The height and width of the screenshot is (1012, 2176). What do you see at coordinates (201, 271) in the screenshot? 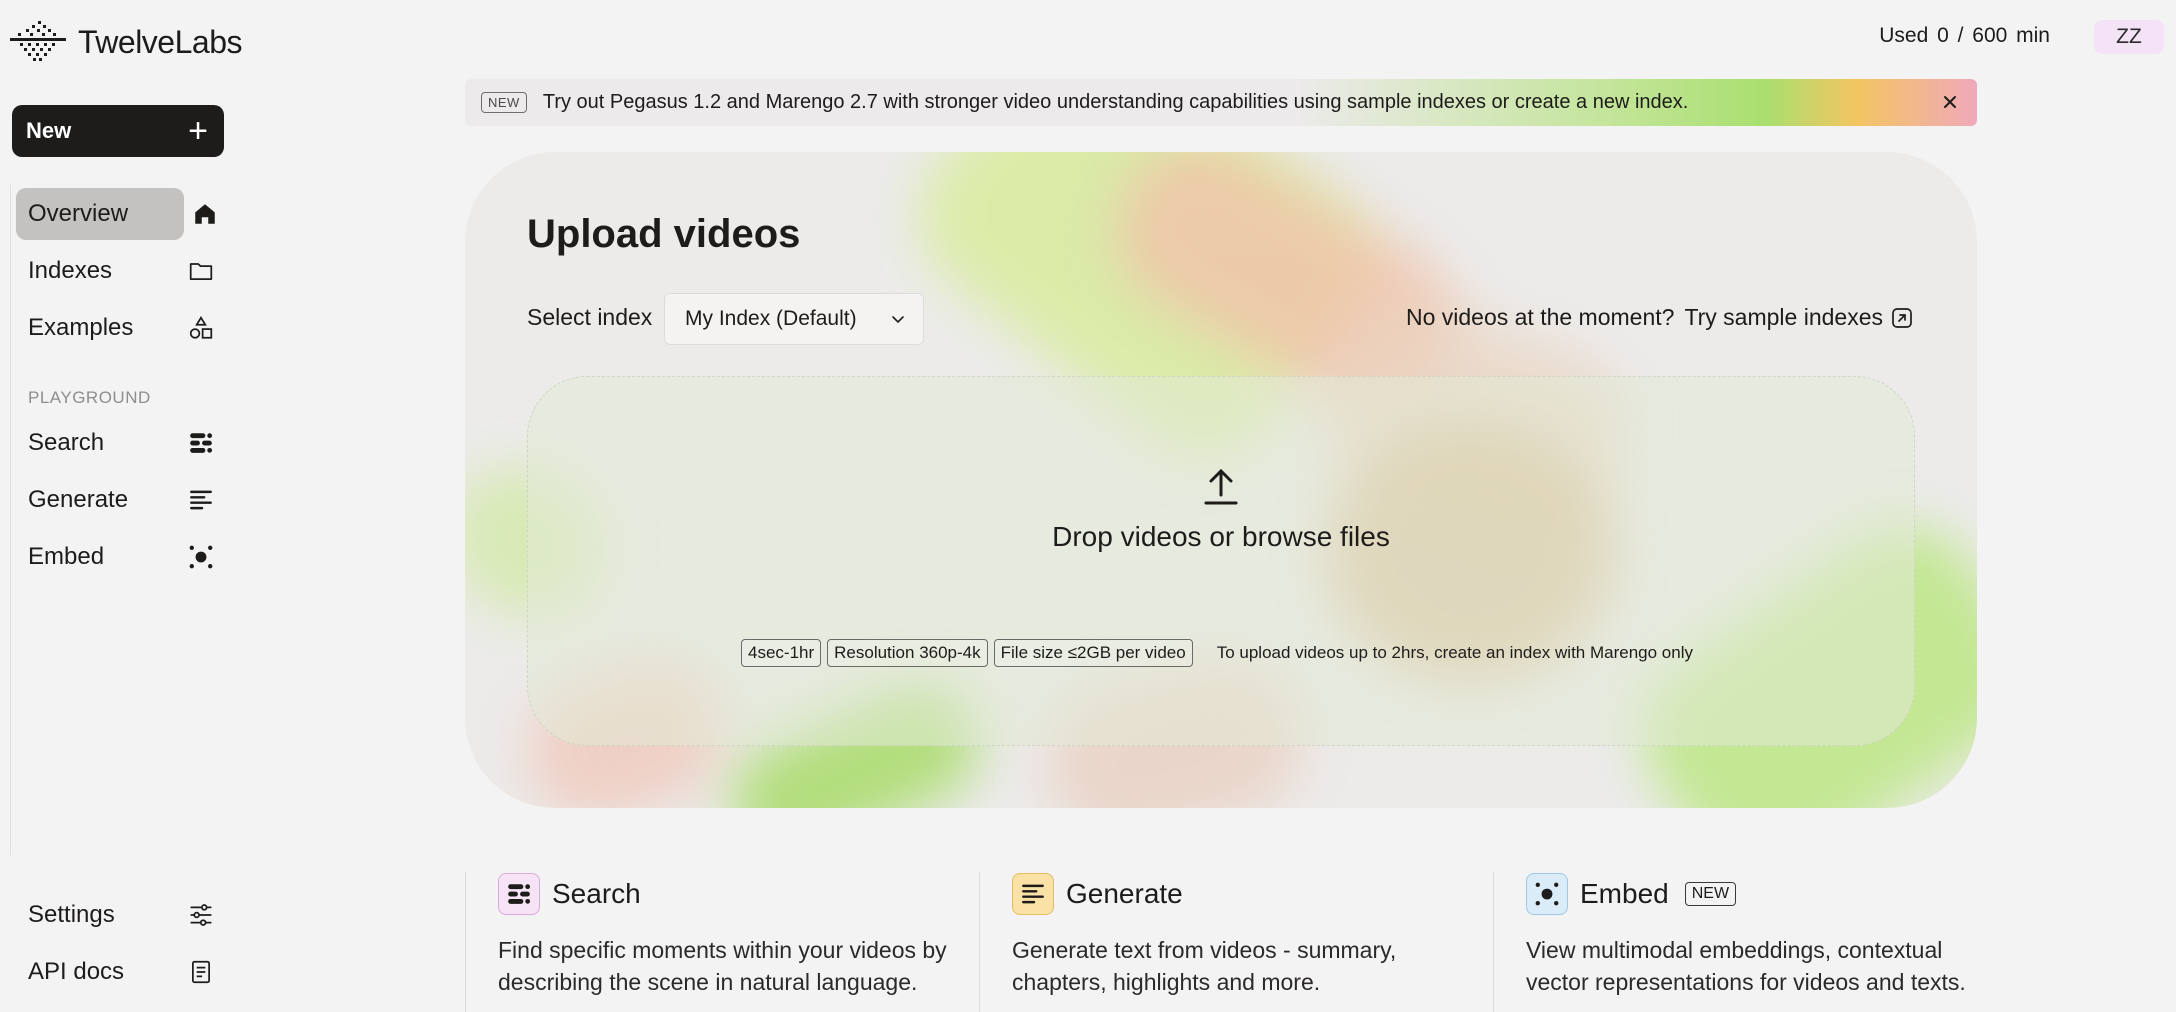
I see `folder-icon` at bounding box center [201, 271].